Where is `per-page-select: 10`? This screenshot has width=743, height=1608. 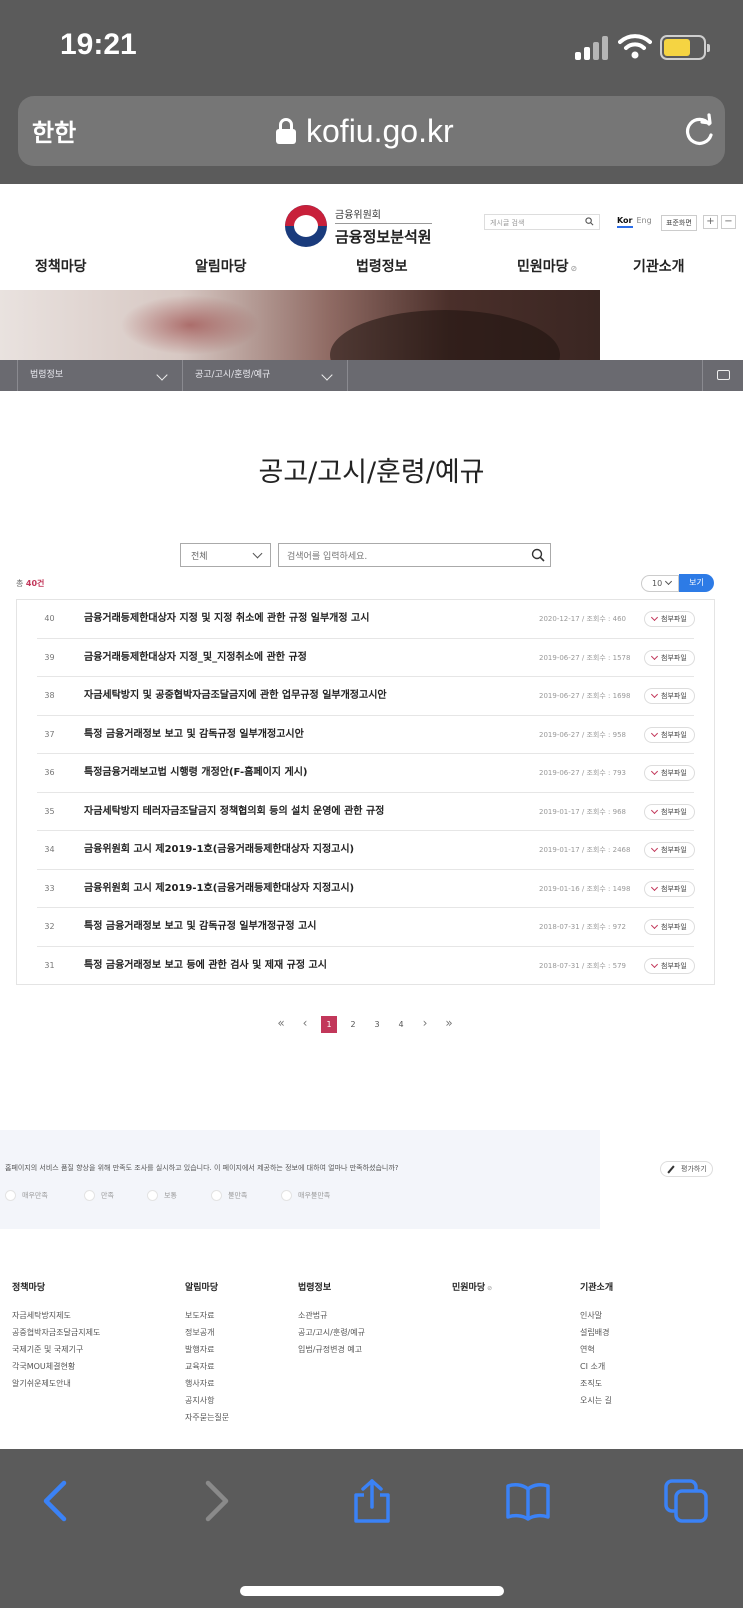
per-page-select: 10 is located at coordinates (660, 583).